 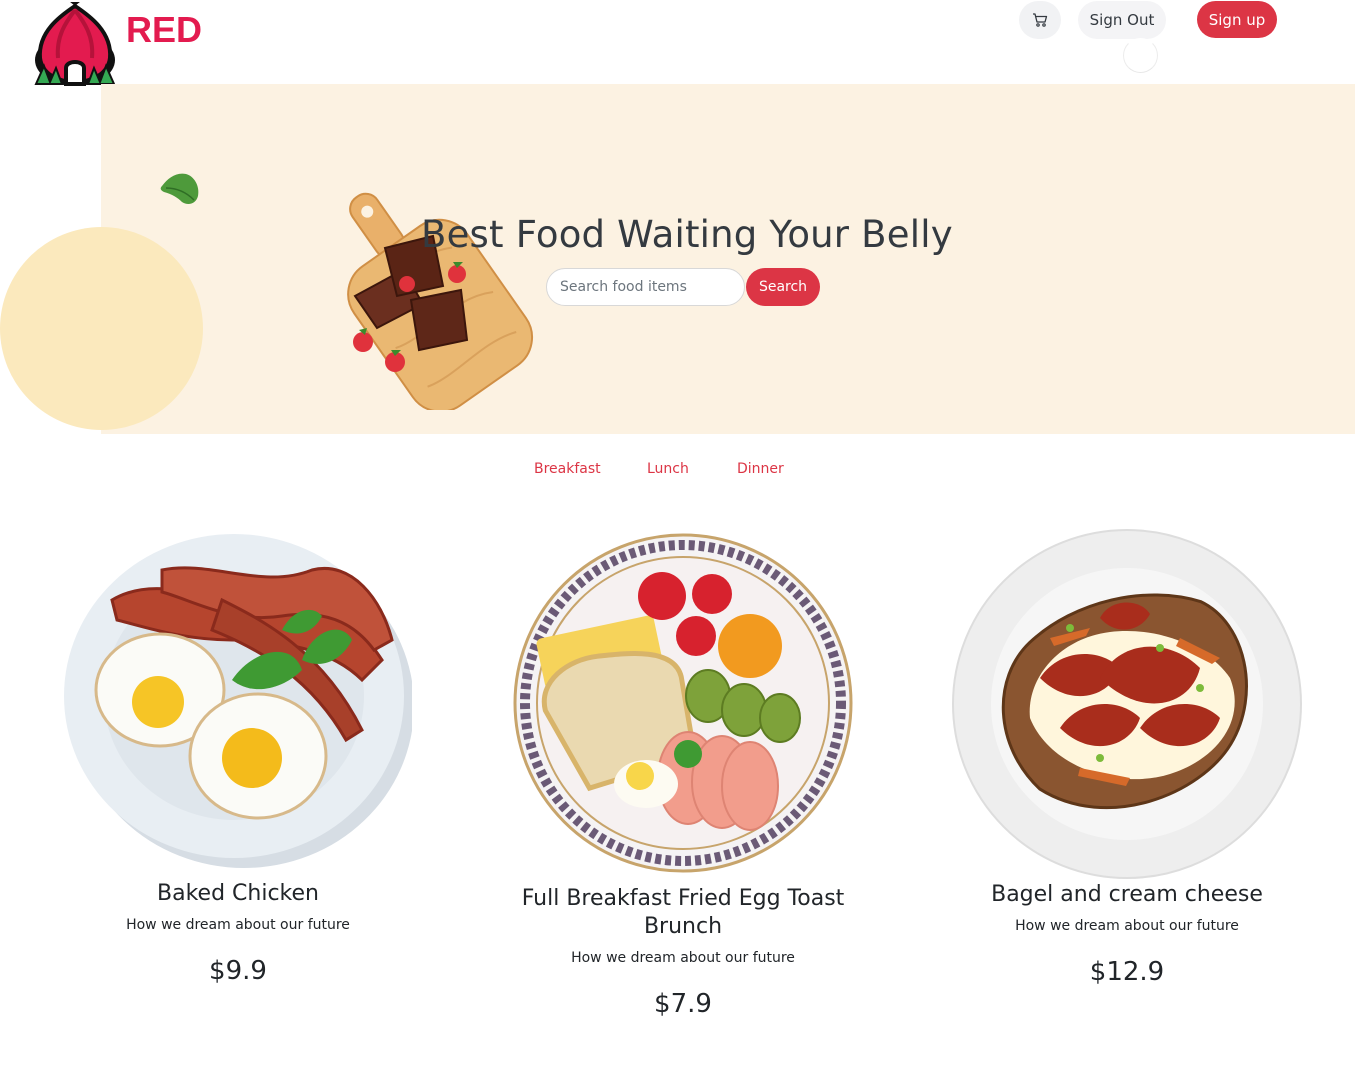 I want to click on cart-icon, so click(x=1040, y=20).